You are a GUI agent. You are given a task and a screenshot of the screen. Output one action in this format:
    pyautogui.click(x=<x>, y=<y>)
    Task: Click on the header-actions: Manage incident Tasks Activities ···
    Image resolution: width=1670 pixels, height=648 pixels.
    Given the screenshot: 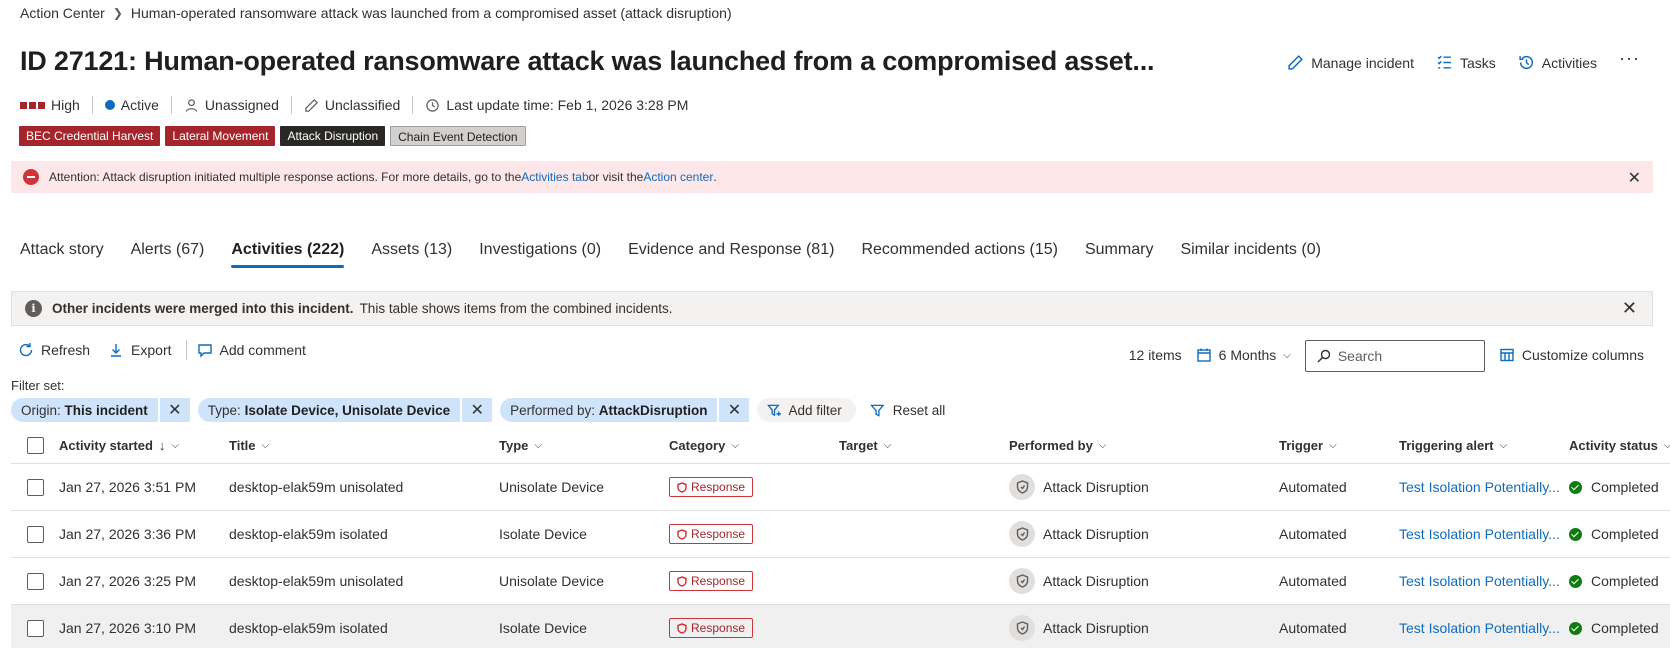 What is the action you would take?
    pyautogui.click(x=1463, y=59)
    